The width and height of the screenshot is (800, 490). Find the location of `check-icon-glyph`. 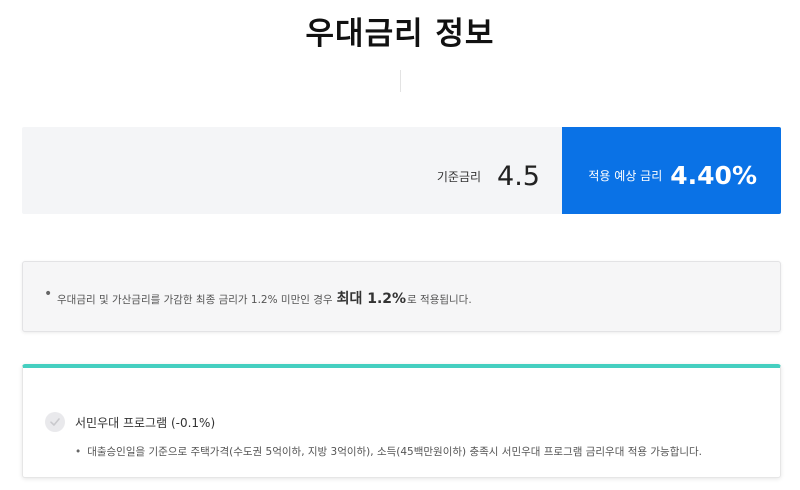

check-icon-glyph is located at coordinates (55, 422).